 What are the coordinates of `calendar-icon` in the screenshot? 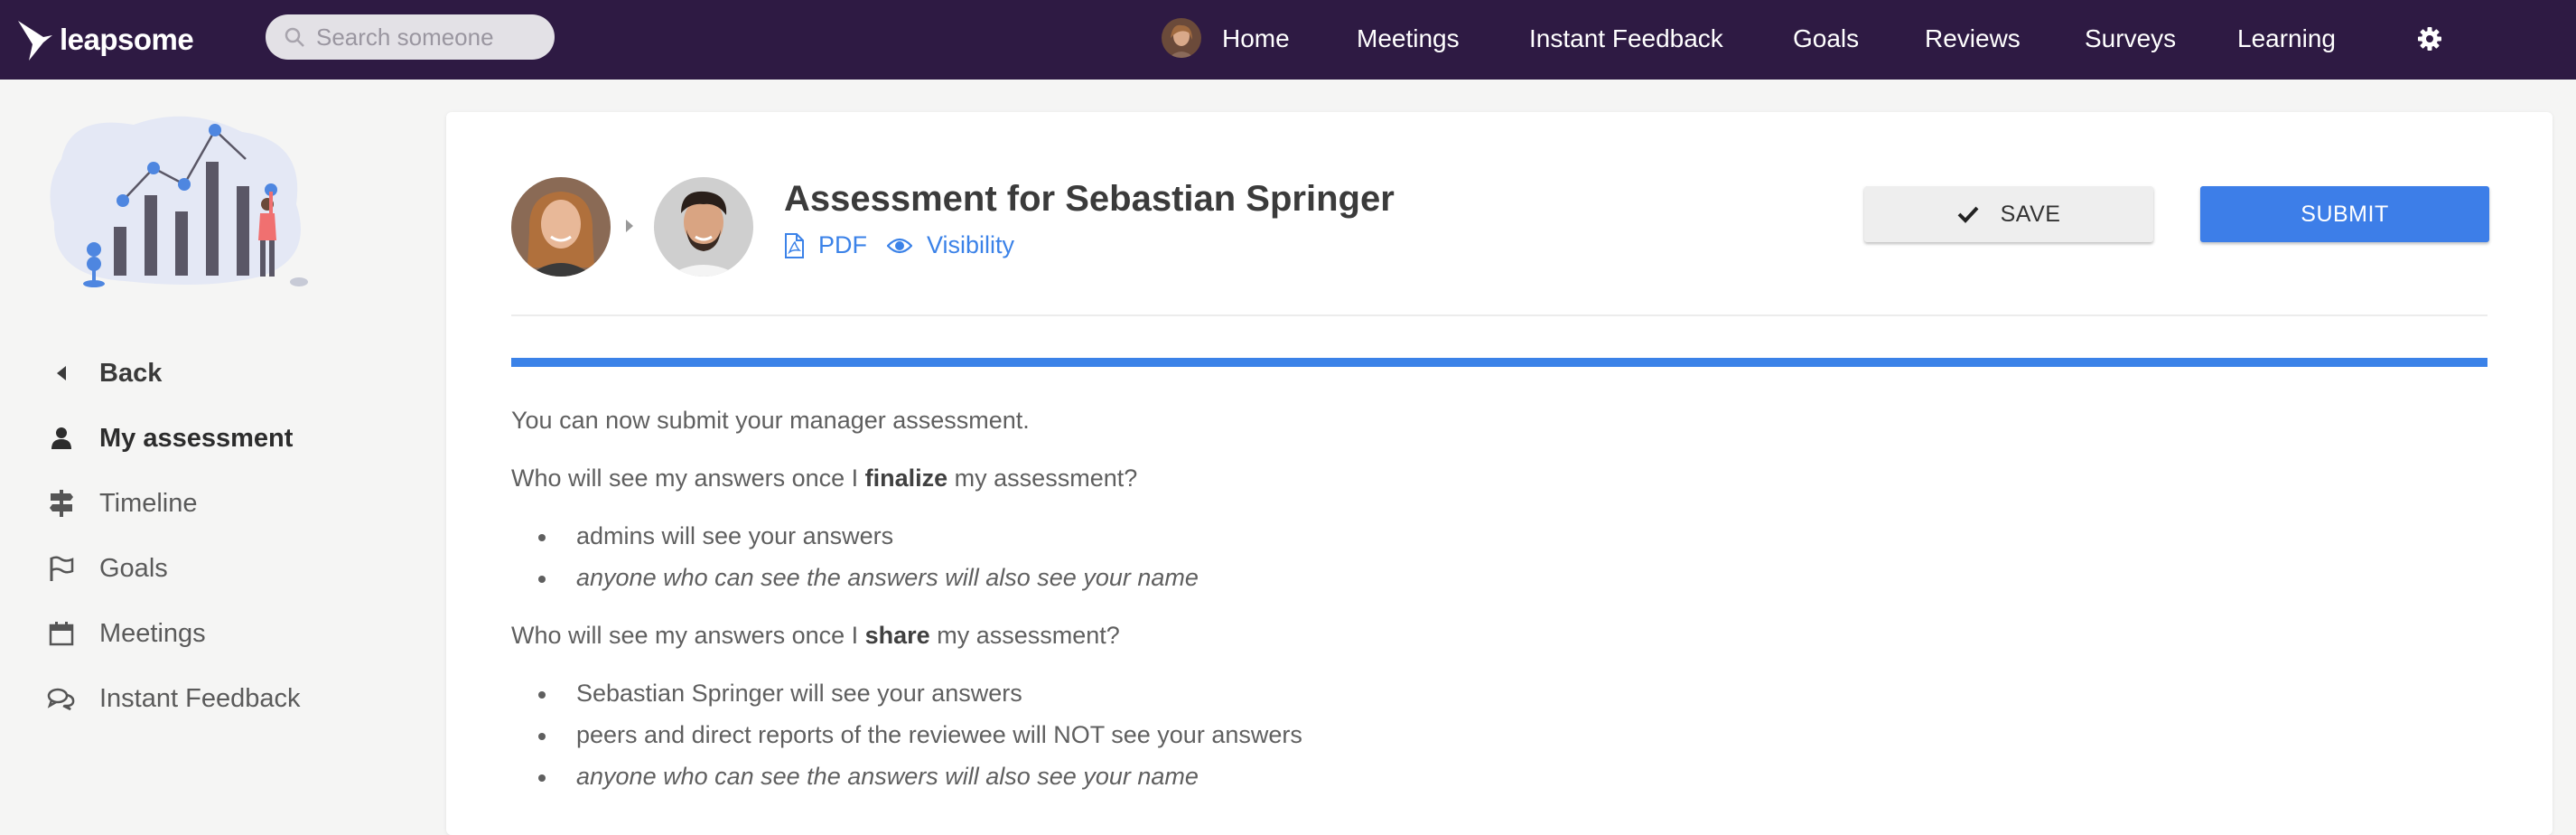 It's located at (61, 633).